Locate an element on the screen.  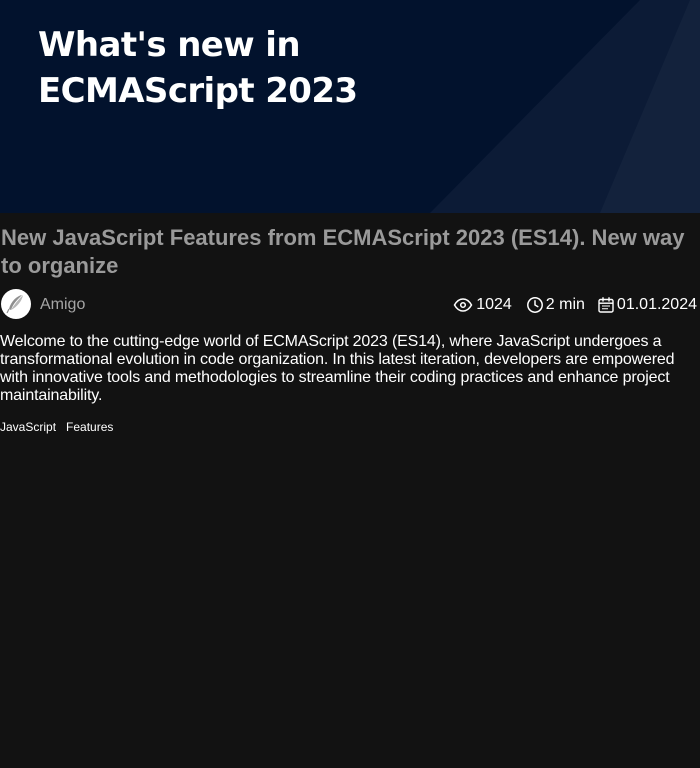
tag-javascript: JavaScript is located at coordinates (28, 427).